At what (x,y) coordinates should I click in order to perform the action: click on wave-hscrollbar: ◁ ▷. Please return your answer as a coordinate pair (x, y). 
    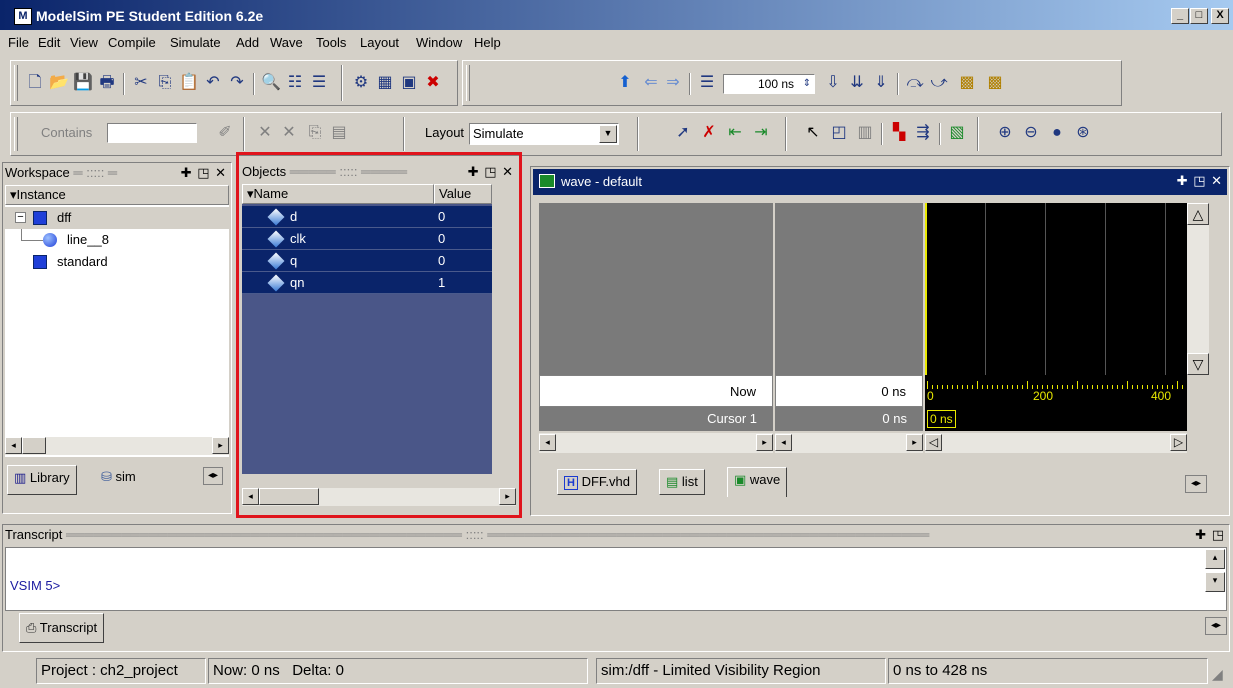
    Looking at the image, I should click on (1056, 443).